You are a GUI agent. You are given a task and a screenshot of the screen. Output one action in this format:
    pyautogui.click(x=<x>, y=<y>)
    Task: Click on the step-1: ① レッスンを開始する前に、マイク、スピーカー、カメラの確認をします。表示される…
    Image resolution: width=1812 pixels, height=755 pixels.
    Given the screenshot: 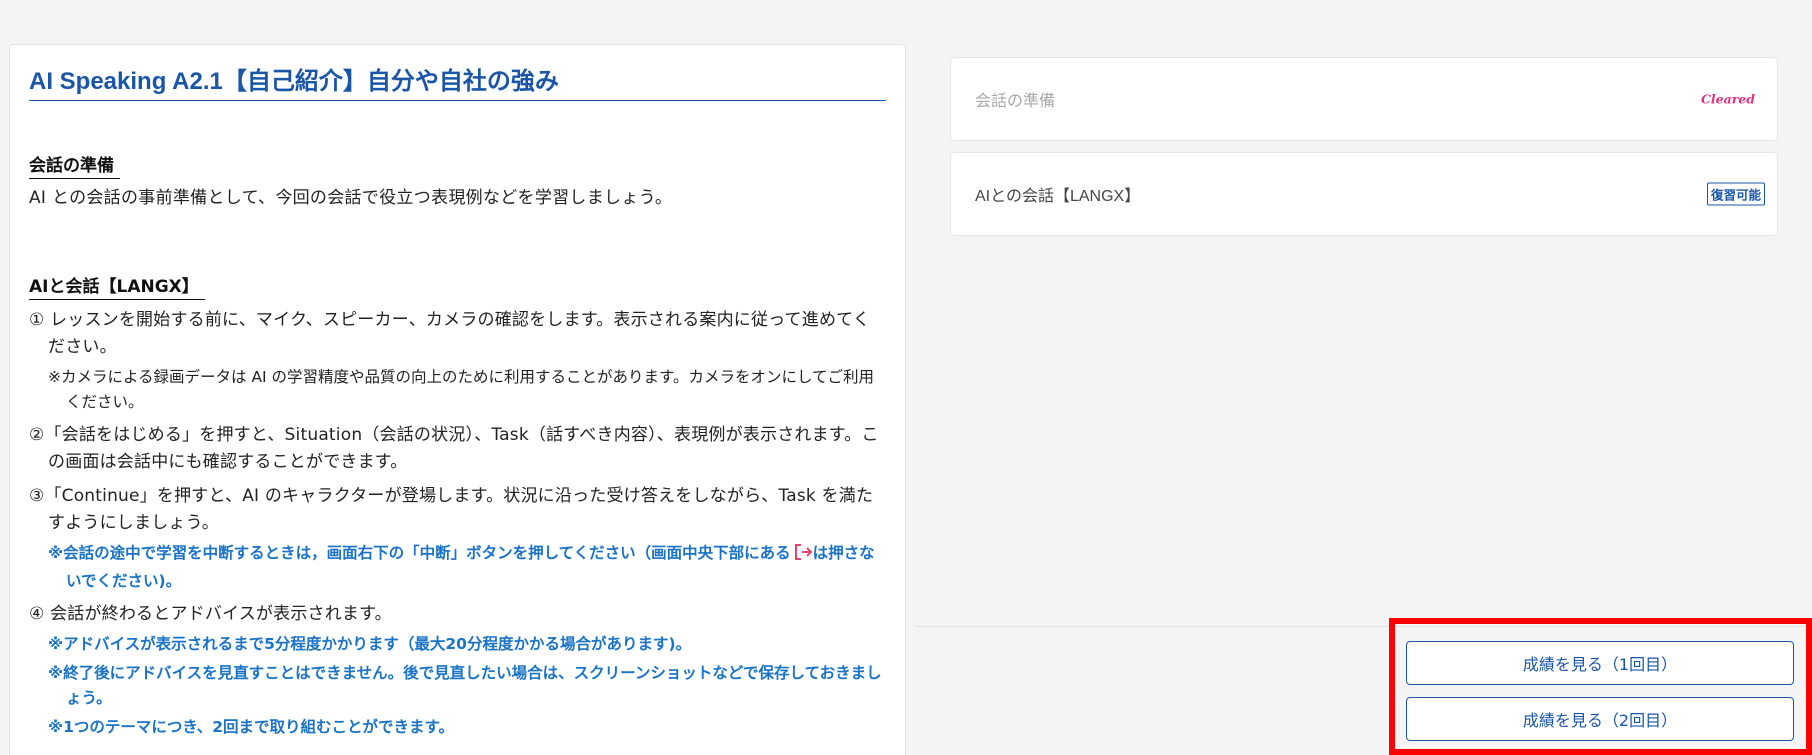 What is the action you would take?
    pyautogui.click(x=450, y=333)
    